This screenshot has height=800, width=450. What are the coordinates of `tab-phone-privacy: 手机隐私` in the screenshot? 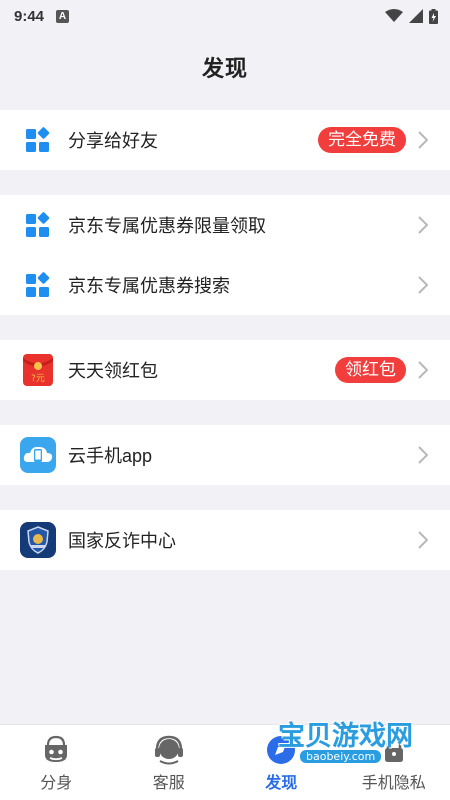 It's located at (394, 762).